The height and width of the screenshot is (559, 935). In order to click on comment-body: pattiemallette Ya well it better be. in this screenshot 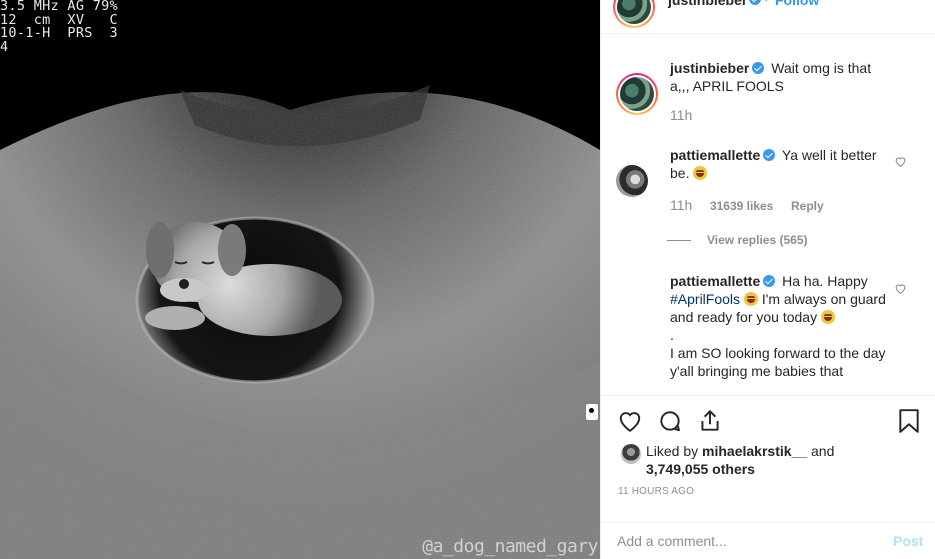, I will do `click(779, 164)`.